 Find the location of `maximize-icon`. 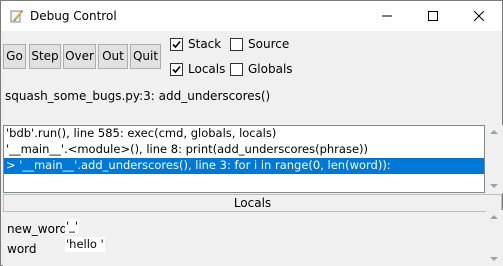

maximize-icon is located at coordinates (433, 16).